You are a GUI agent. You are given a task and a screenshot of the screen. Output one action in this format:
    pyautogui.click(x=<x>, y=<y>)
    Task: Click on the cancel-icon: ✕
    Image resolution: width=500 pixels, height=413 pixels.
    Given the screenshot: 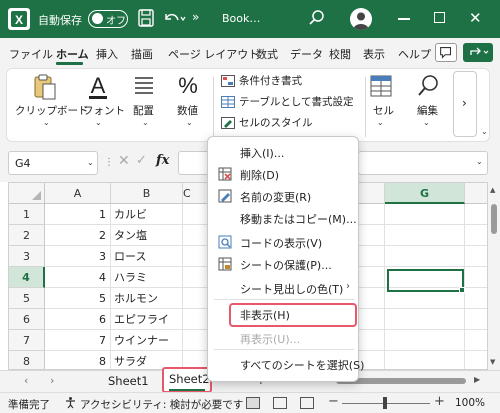 What is the action you would take?
    pyautogui.click(x=124, y=161)
    